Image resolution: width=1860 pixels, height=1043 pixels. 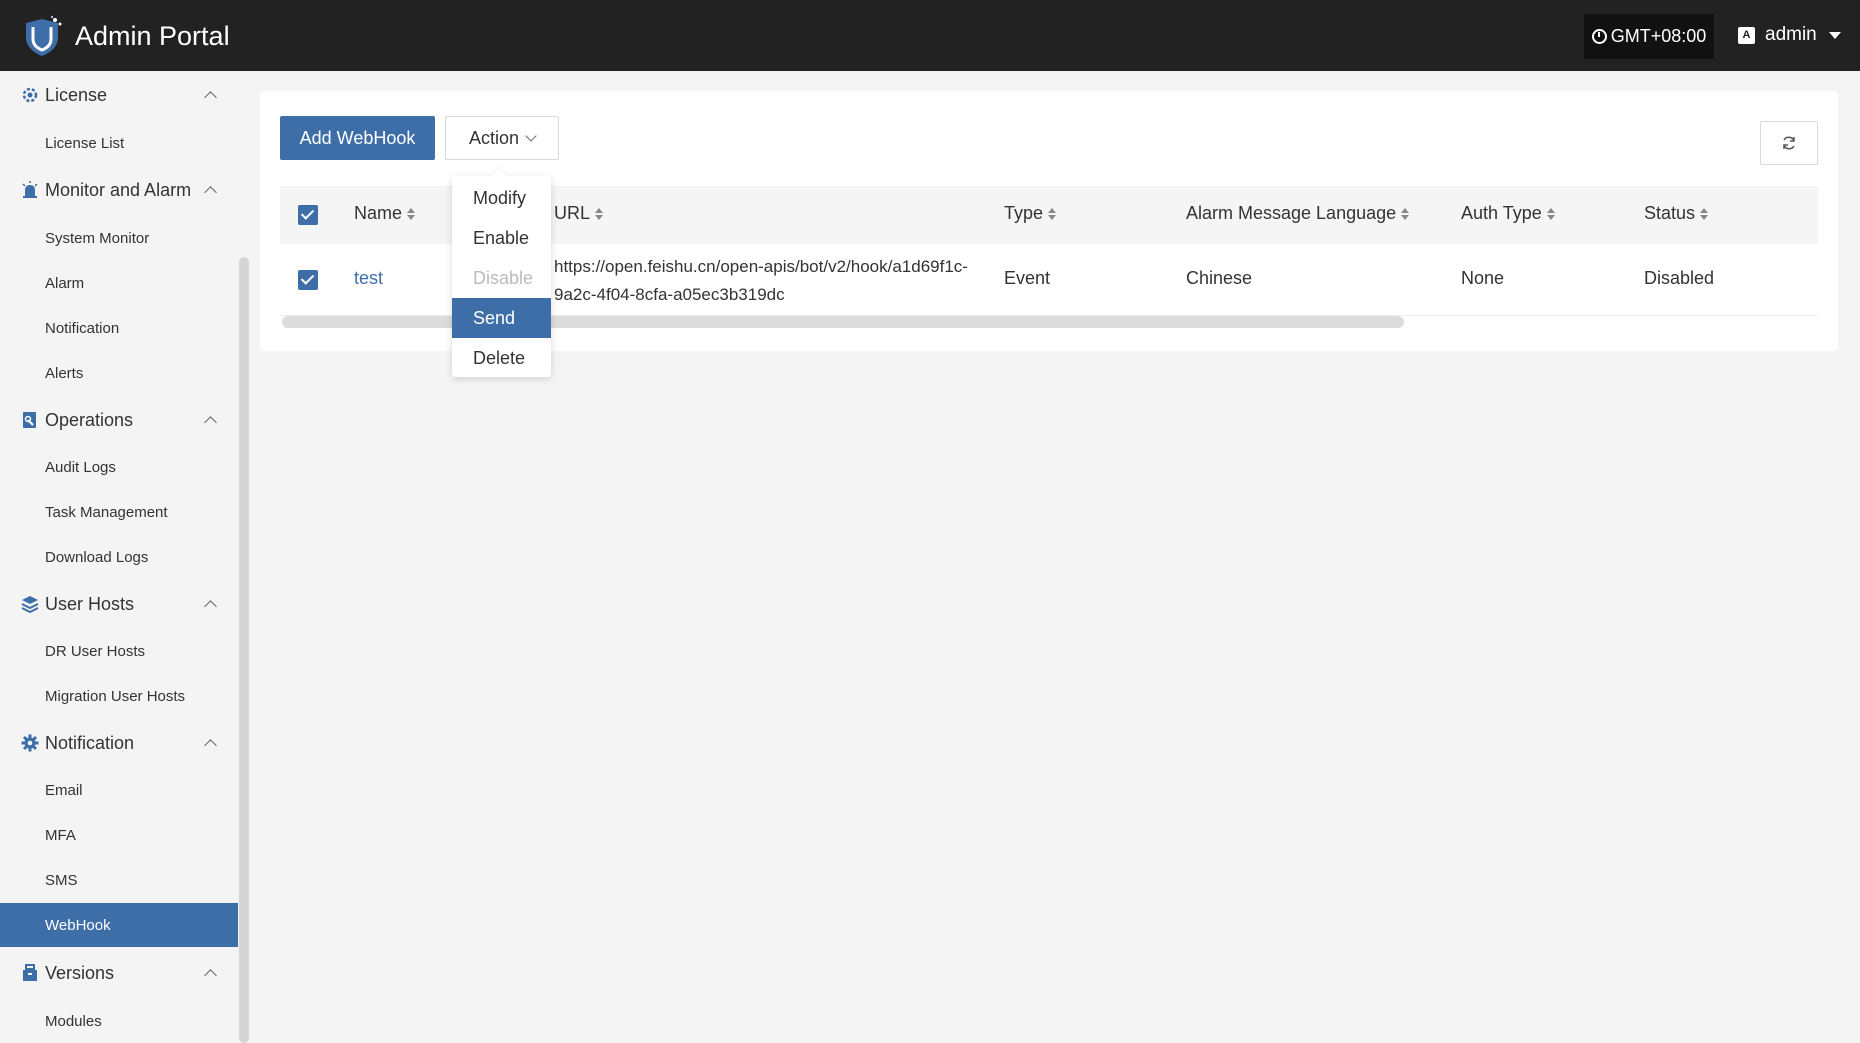 I want to click on sidebar-item-migration-user-hosts: Migration User Hosts, so click(x=119, y=696).